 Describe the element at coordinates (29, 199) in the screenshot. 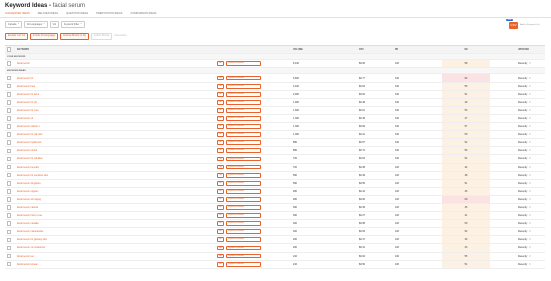

I see `row-keyword: facial serum anti aging` at that location.